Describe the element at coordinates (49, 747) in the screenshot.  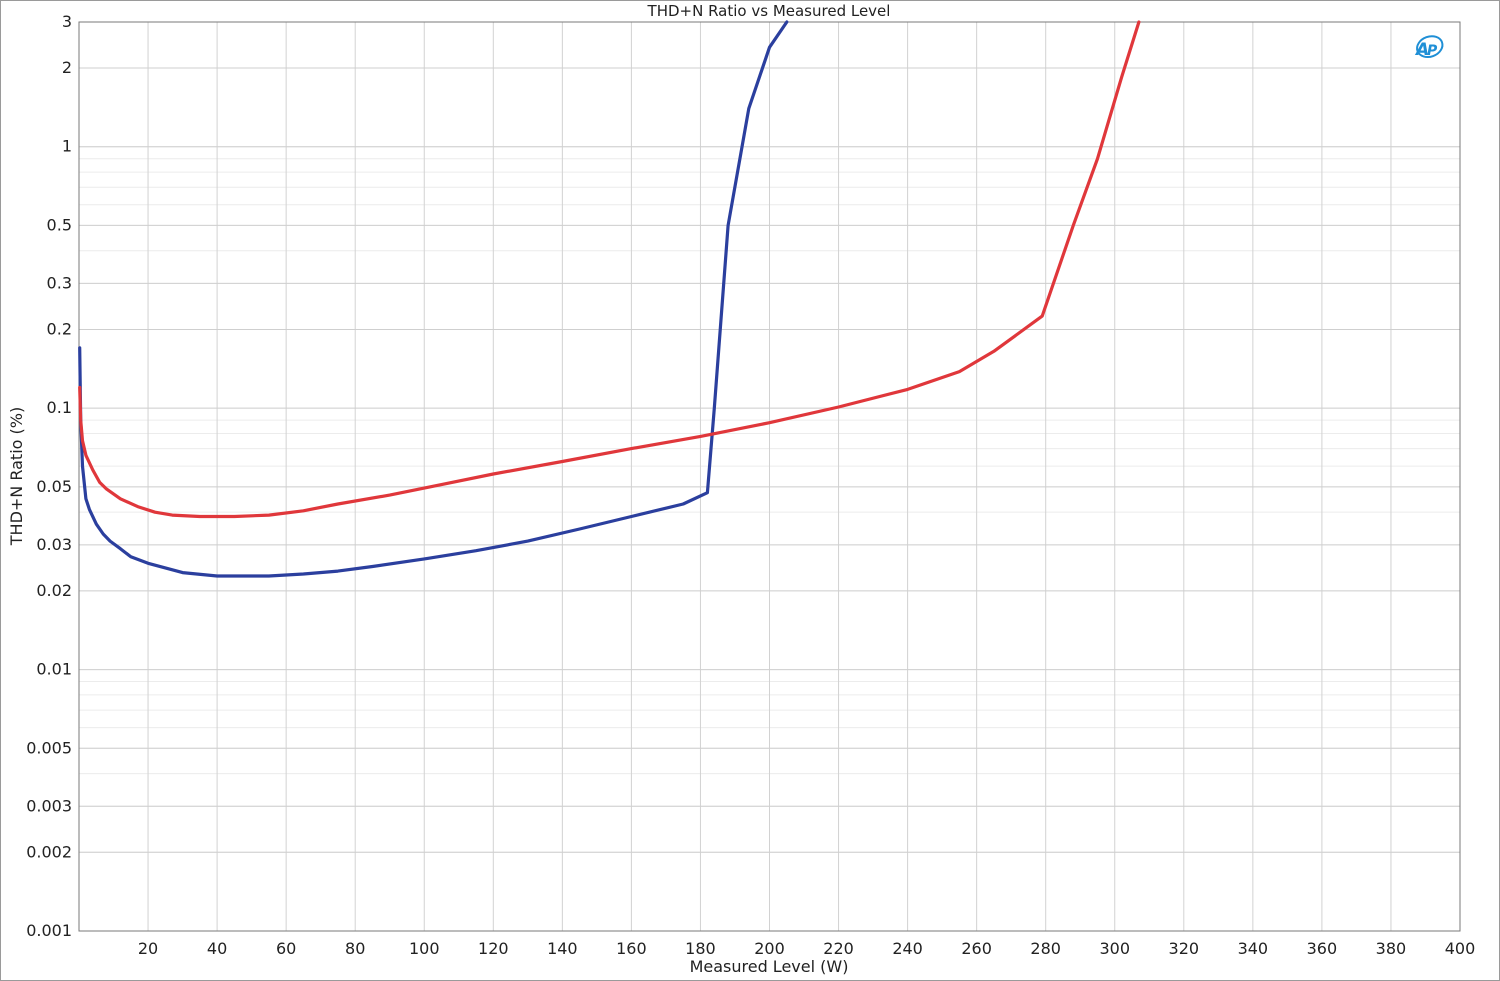
I see `y-tick-label: 0.005` at that location.